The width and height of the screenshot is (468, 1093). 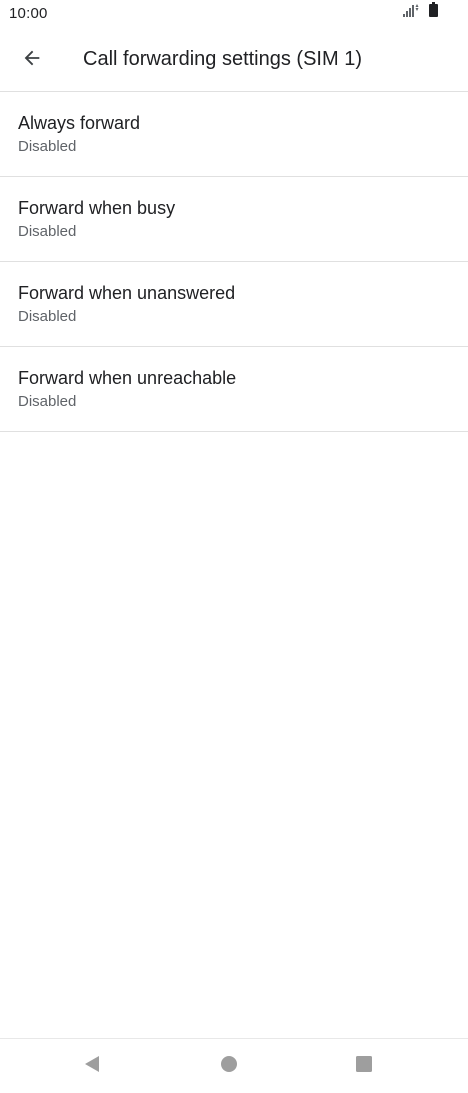 I want to click on navigation-bar, so click(x=234, y=1065).